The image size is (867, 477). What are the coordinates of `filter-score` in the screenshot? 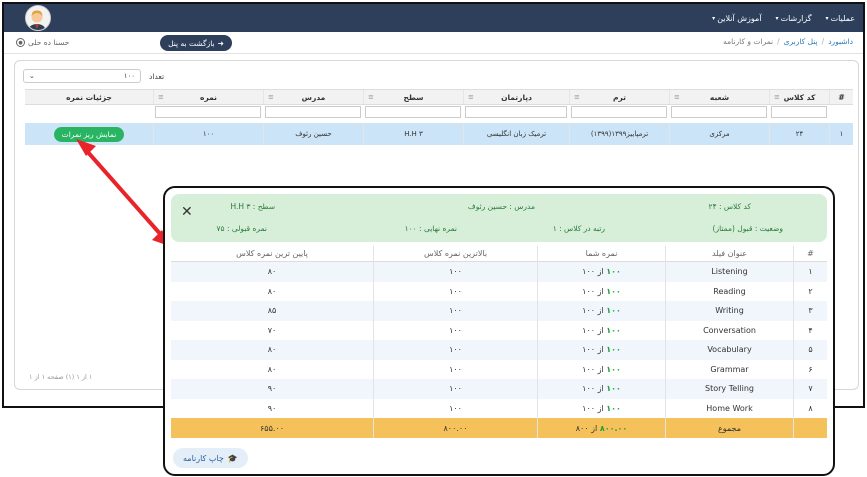 It's located at (208, 112).